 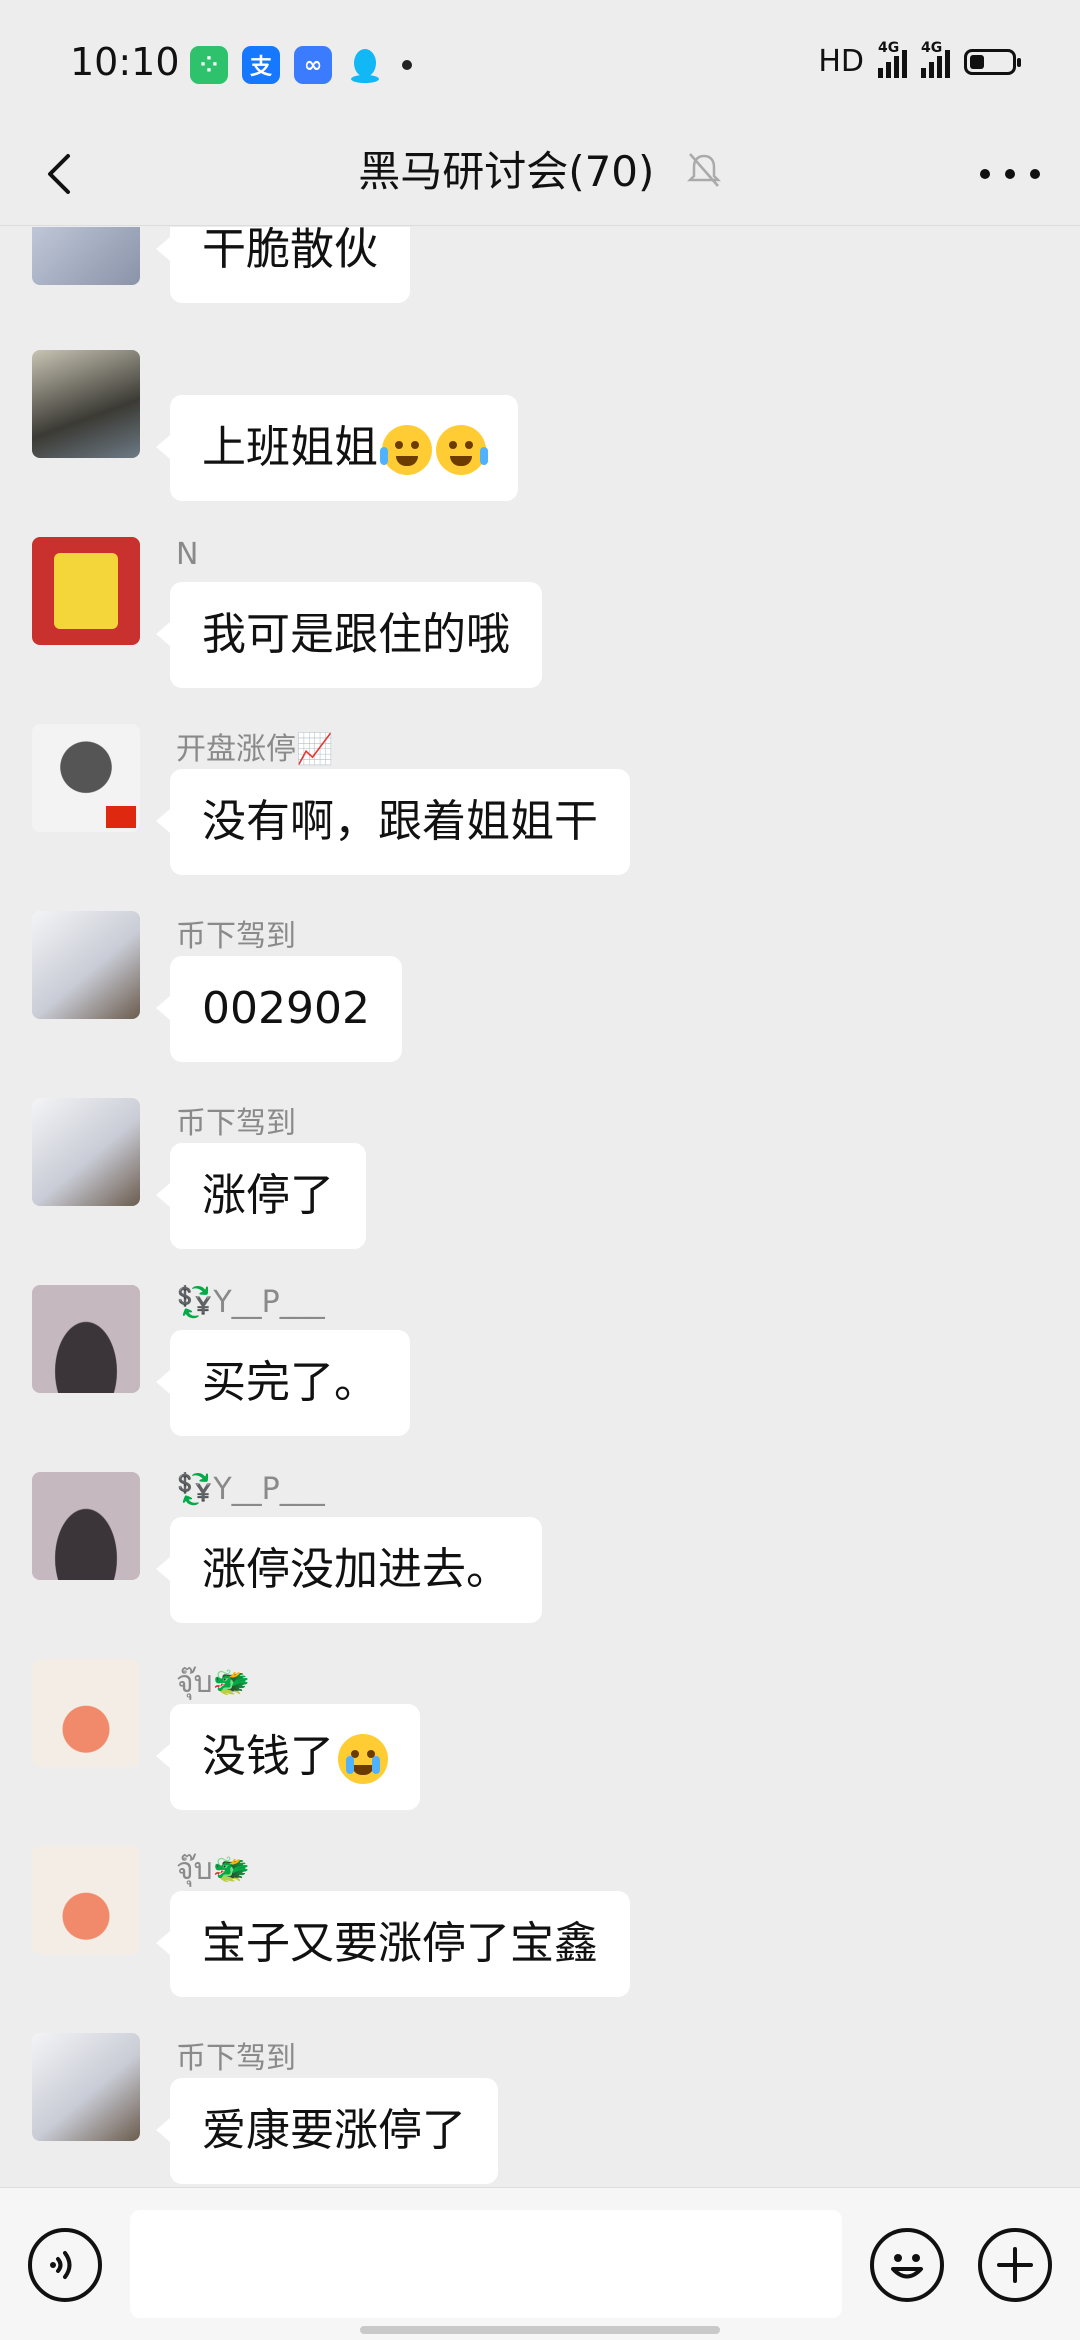 What do you see at coordinates (261, 65) in the screenshot?
I see `alipay-icon: 支` at bounding box center [261, 65].